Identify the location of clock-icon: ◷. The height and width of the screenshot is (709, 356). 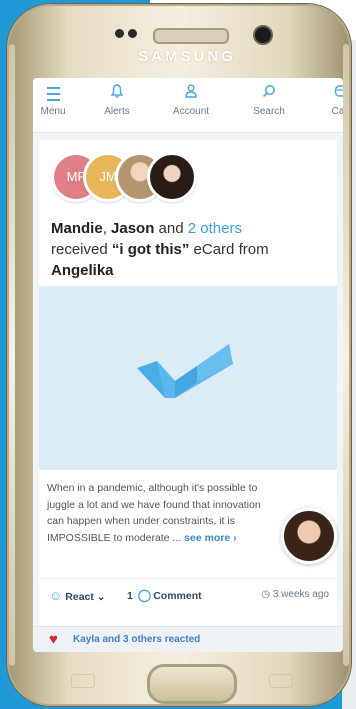
(266, 594).